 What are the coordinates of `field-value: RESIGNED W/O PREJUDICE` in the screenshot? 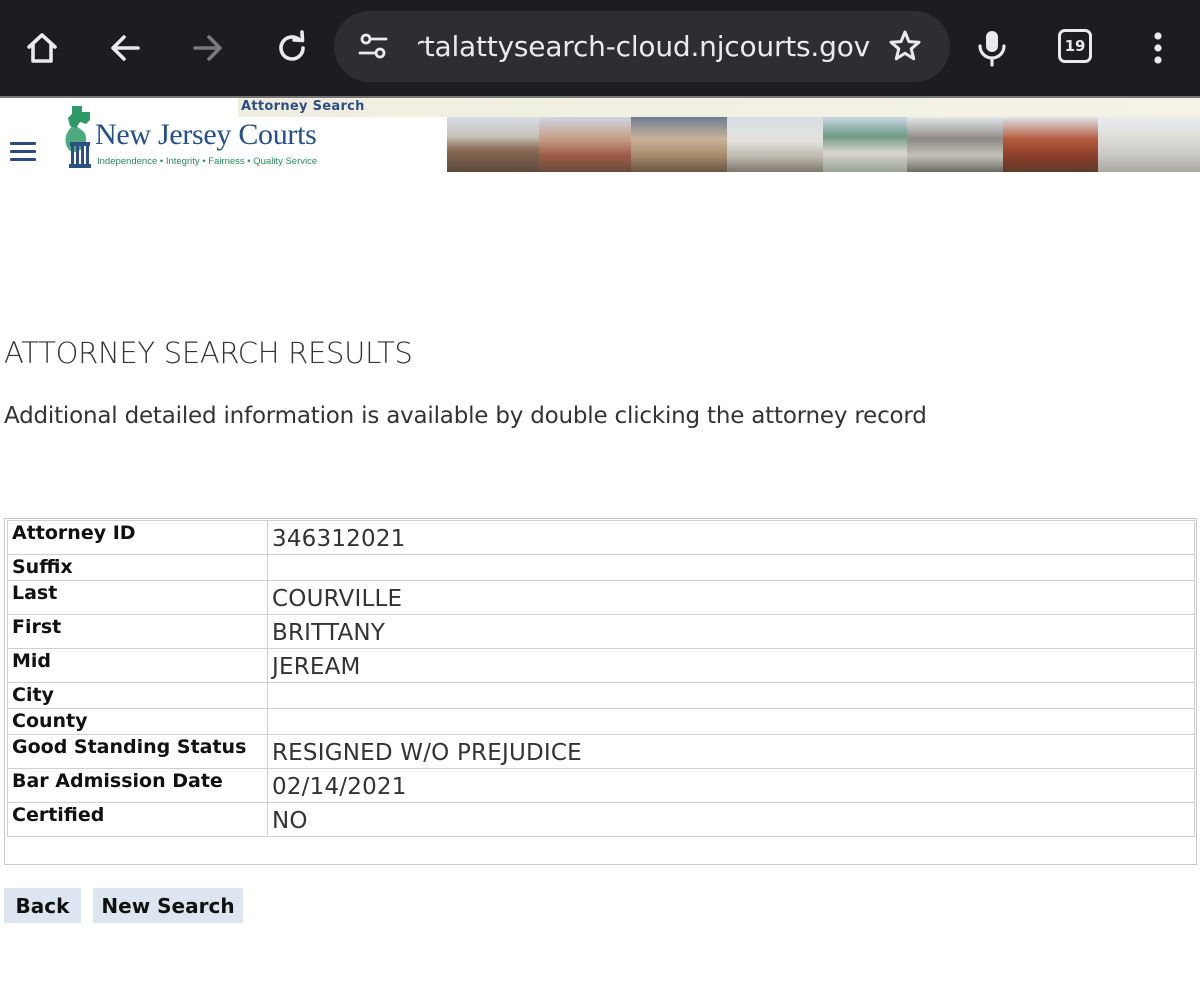 It's located at (731, 751).